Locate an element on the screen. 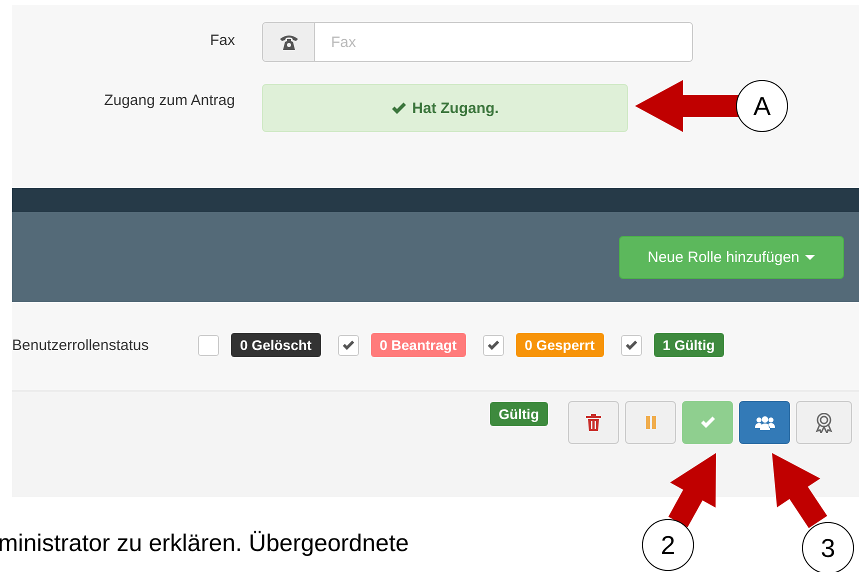 This screenshot has height=572, width=859. users-icon is located at coordinates (764, 423).